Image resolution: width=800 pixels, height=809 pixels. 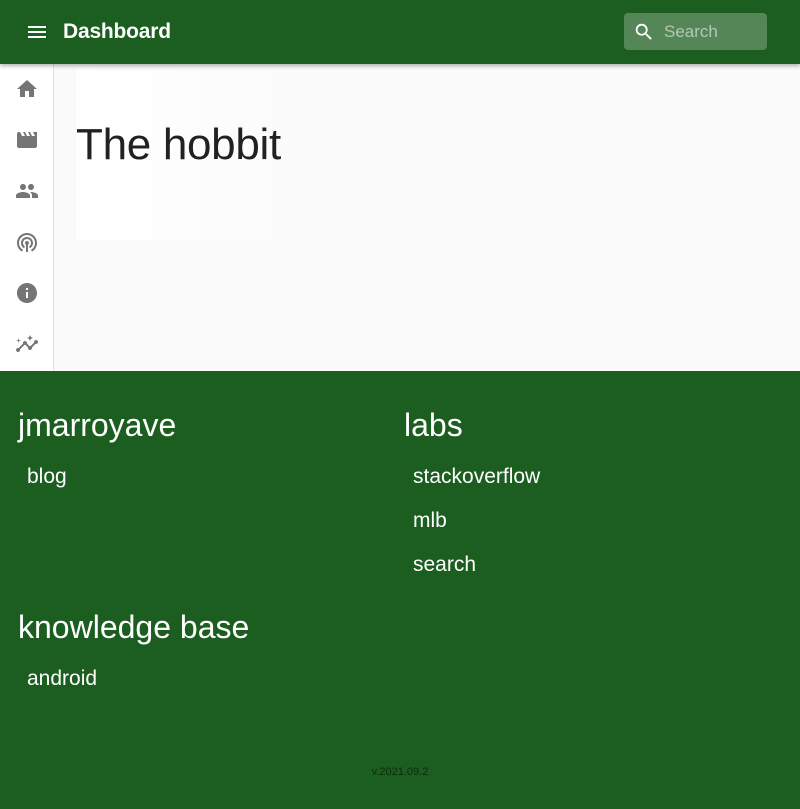 I want to click on page-title: The hobbit, so click(x=178, y=144).